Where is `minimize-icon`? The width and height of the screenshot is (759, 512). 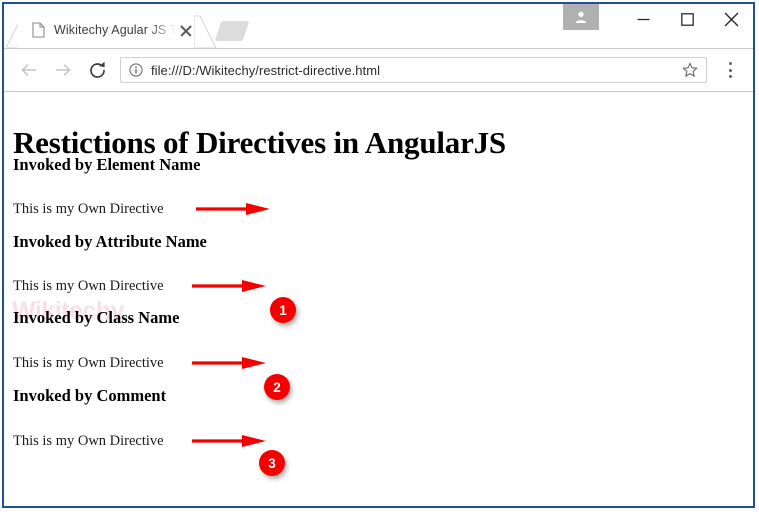 minimize-icon is located at coordinates (643, 19).